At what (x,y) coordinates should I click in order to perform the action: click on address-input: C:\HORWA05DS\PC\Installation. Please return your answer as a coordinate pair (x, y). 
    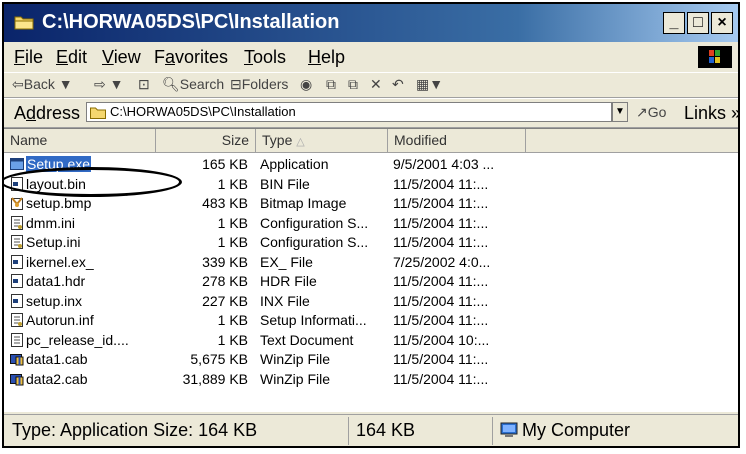
    Looking at the image, I should click on (349, 112).